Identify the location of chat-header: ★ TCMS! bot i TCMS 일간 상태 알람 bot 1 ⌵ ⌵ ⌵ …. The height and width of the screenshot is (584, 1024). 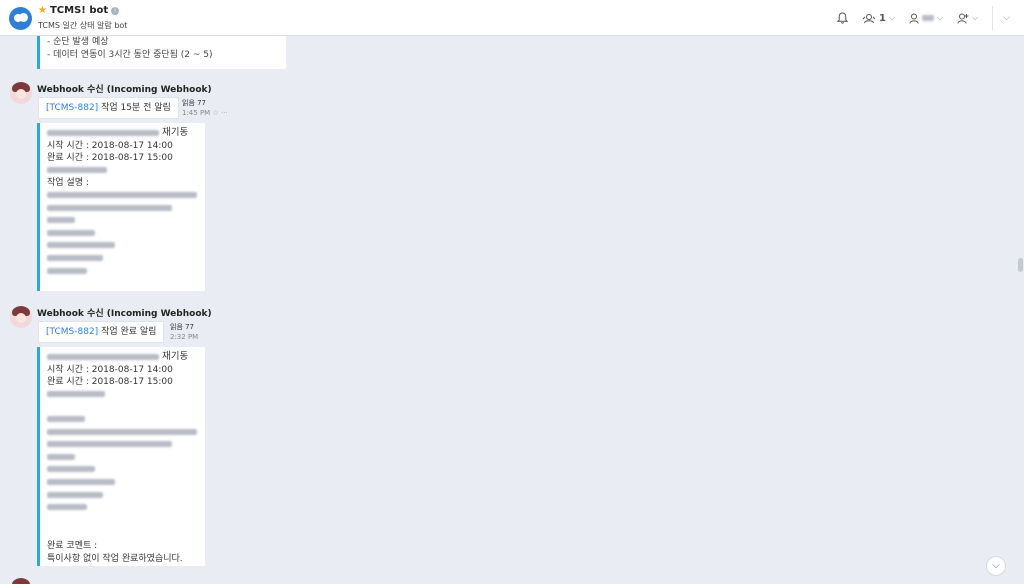
(512, 18).